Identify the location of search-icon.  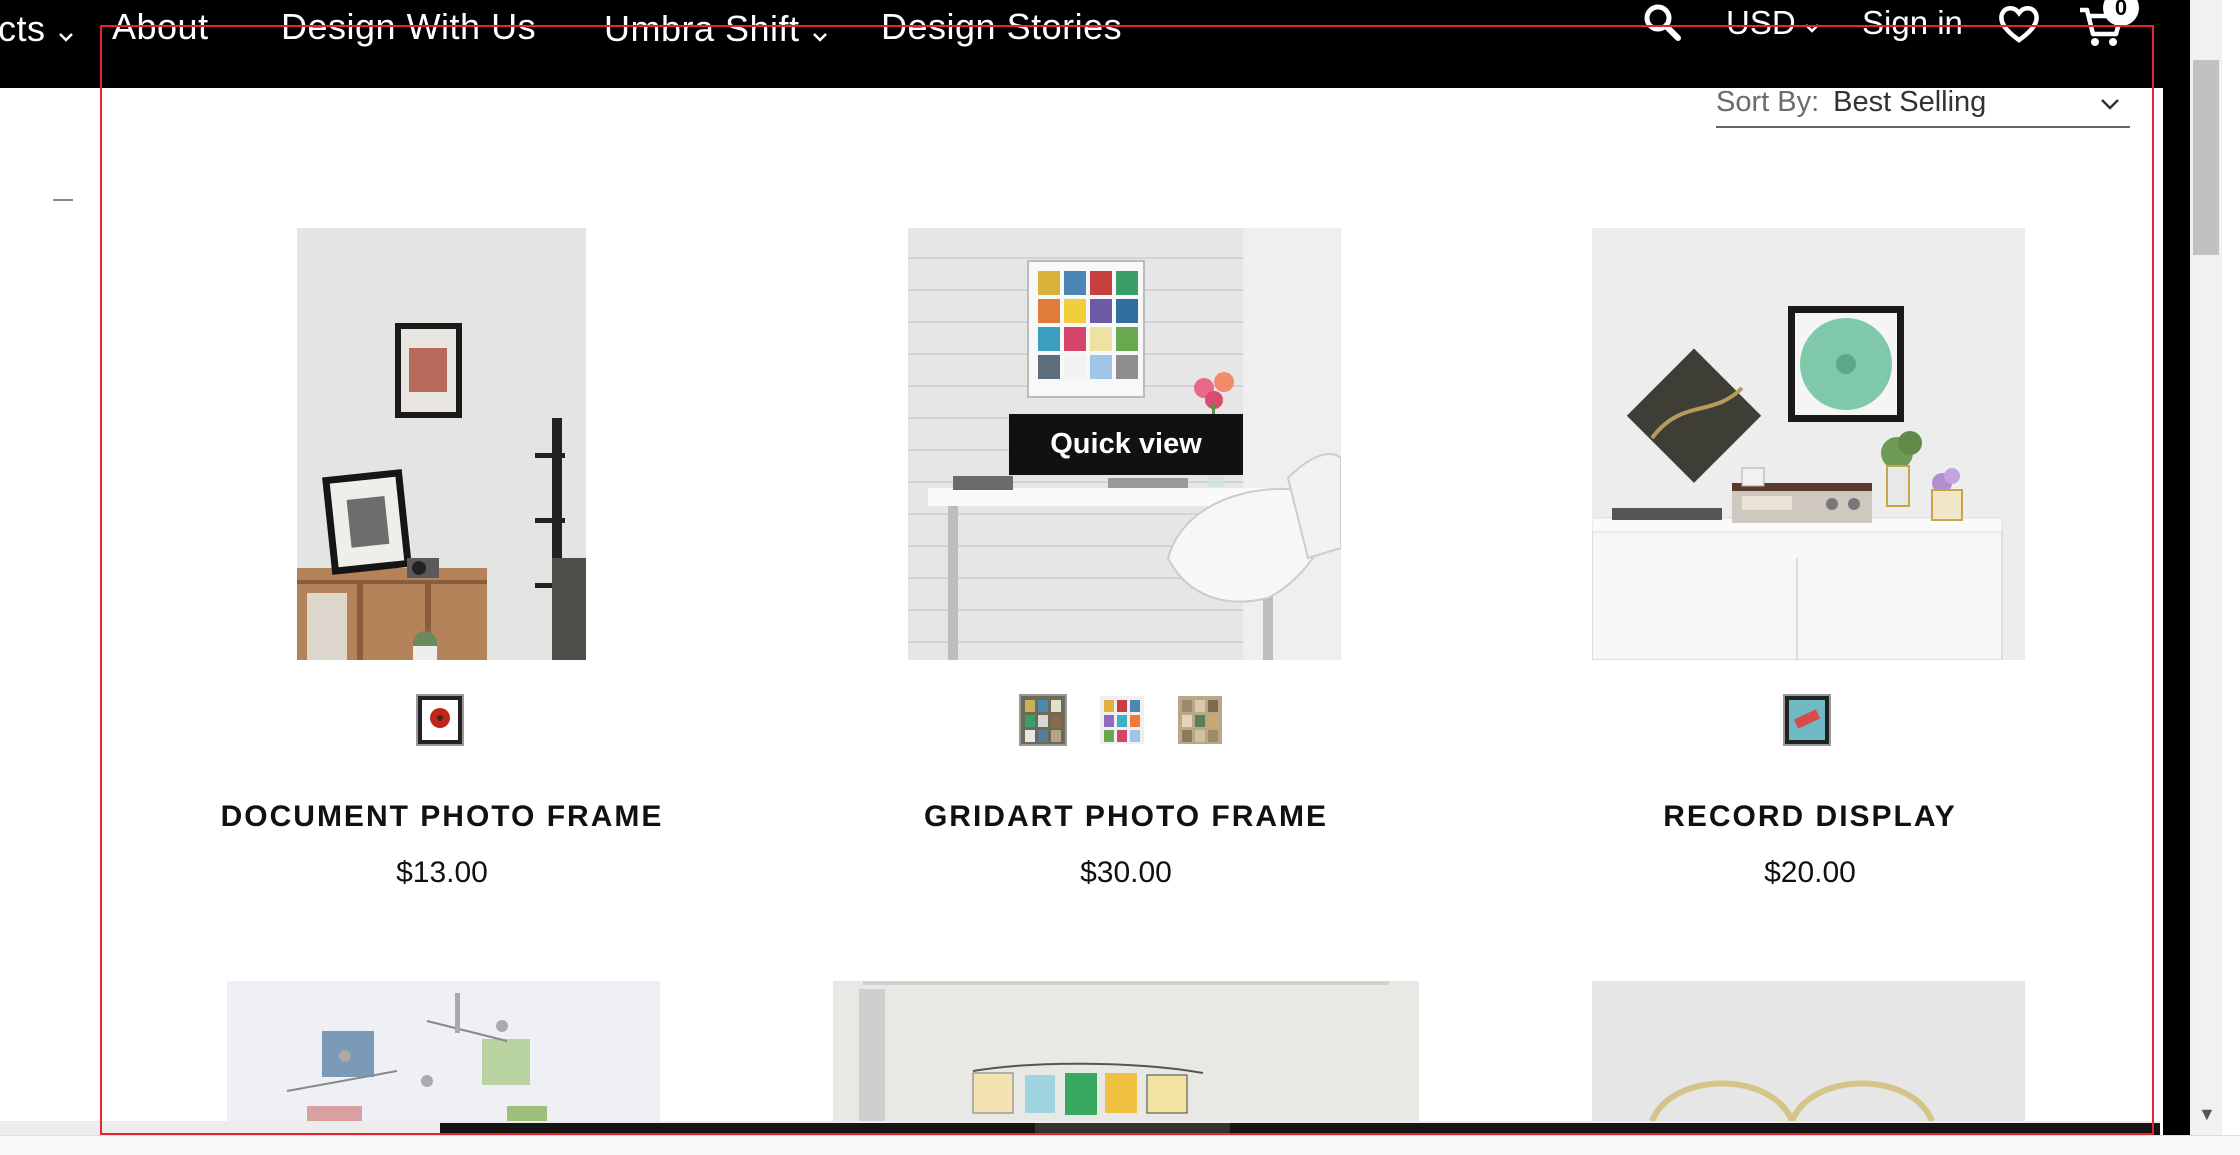
(1662, 26).